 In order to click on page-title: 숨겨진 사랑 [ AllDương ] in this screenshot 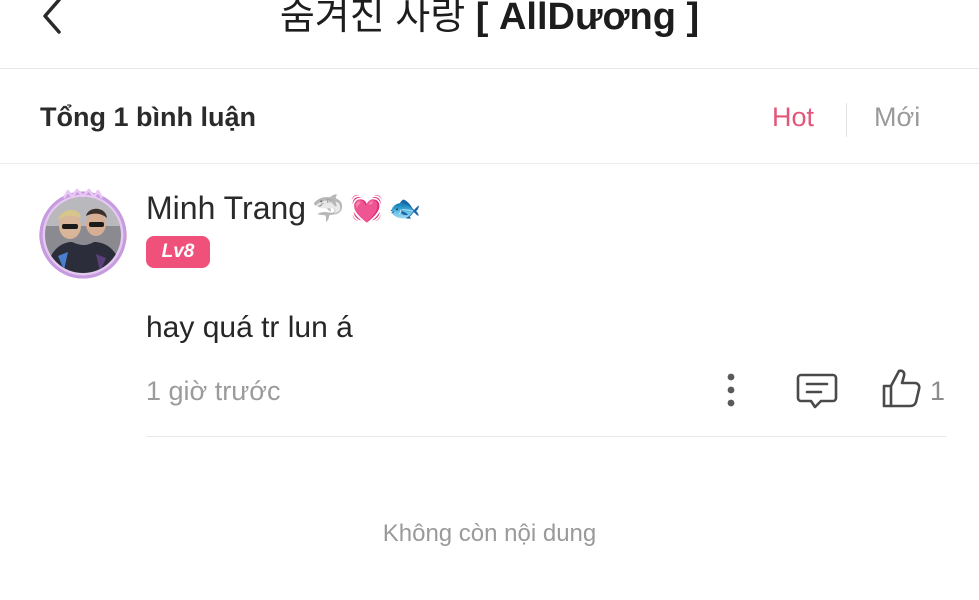, I will do `click(489, 20)`.